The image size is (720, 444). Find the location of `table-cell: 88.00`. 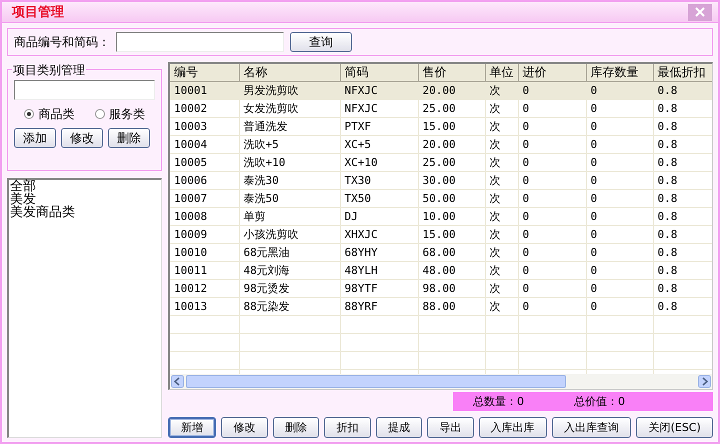

table-cell: 88.00 is located at coordinates (451, 307).